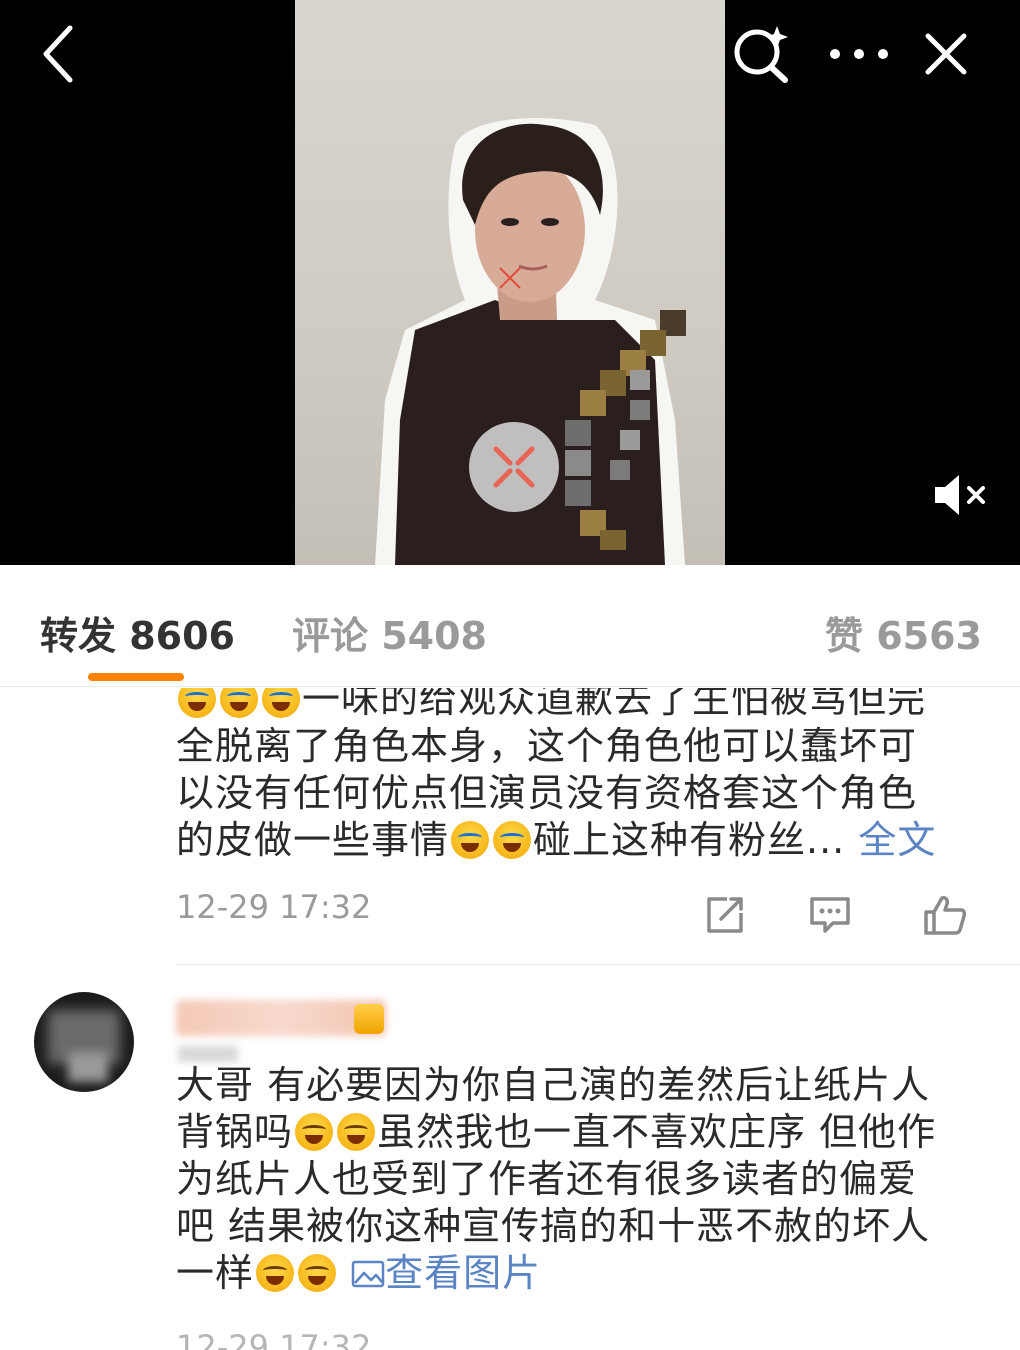 The image size is (1020, 1350). Describe the element at coordinates (84, 1042) in the screenshot. I see `avatar` at that location.